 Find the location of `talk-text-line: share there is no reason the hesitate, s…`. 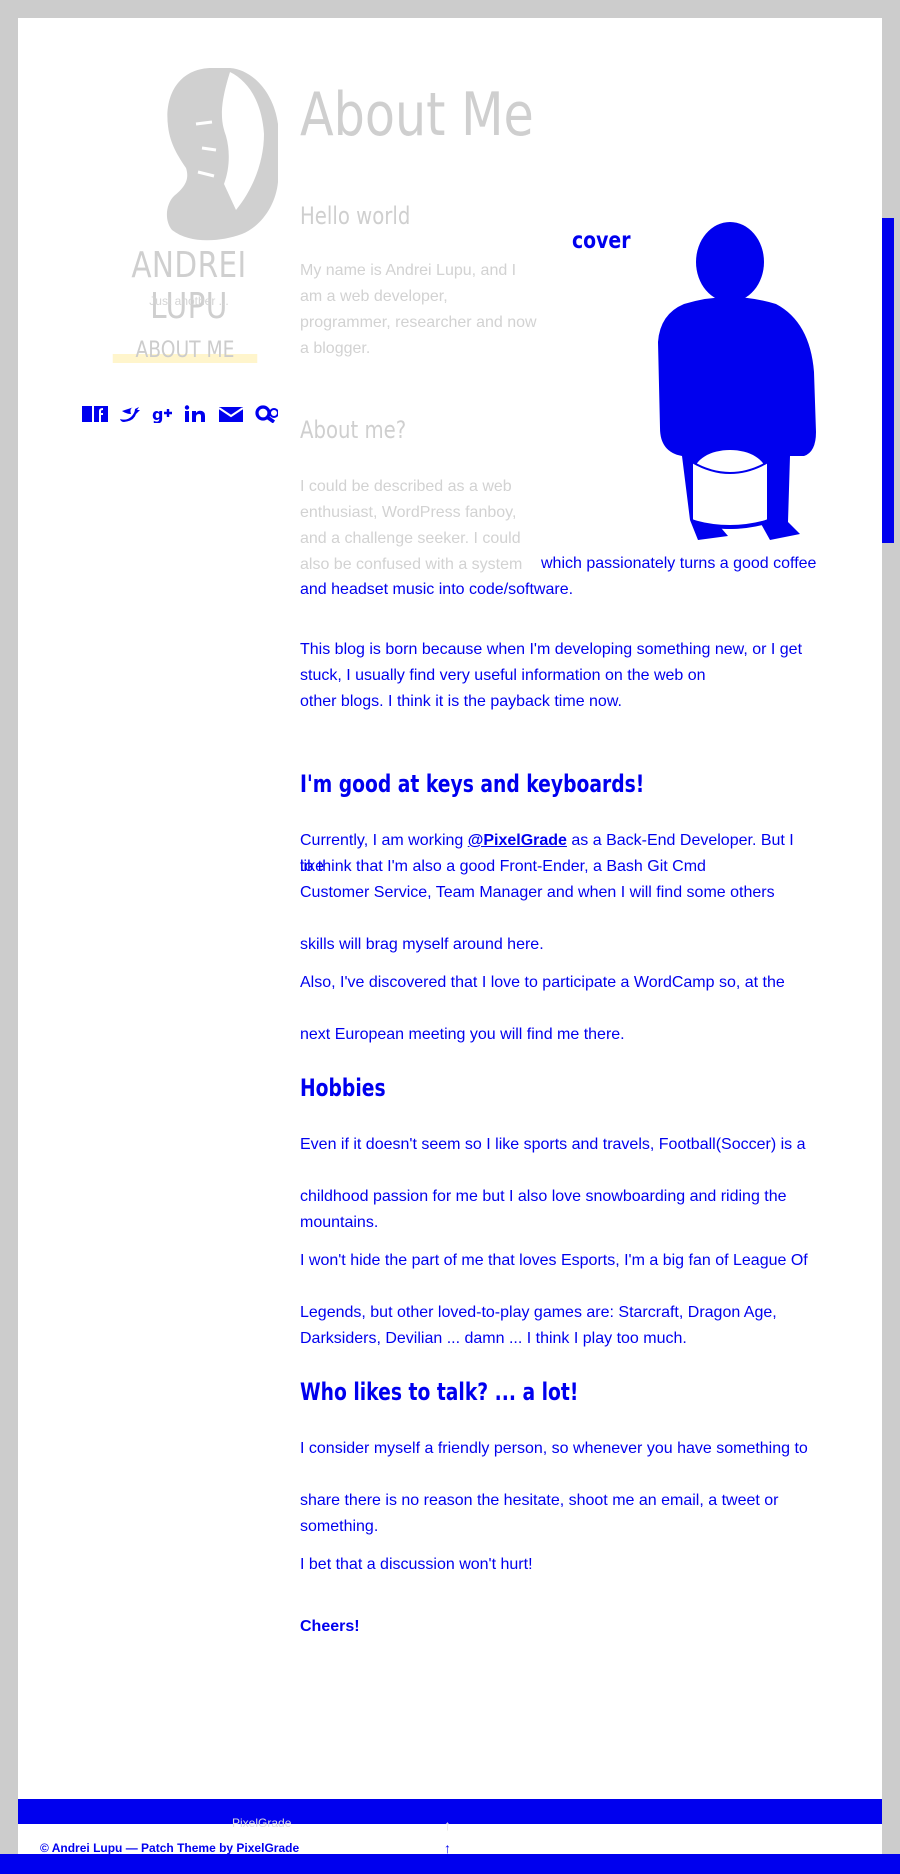

talk-text-line: share there is no reason the hesitate, s… is located at coordinates (539, 1500).